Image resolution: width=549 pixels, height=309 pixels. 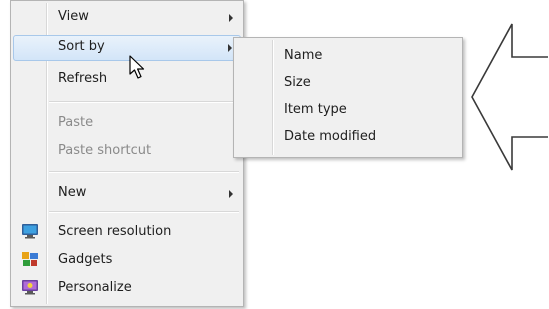 I want to click on menu-item-screen-resolution-label: Screen resolution, so click(x=115, y=231).